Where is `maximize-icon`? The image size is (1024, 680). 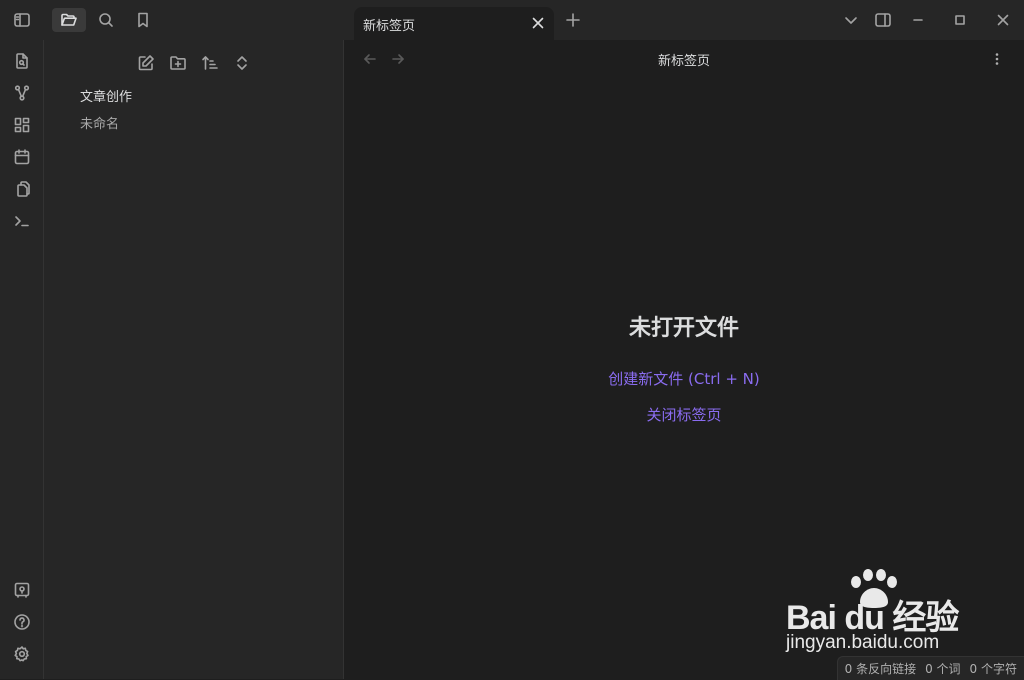
maximize-icon is located at coordinates (960, 20).